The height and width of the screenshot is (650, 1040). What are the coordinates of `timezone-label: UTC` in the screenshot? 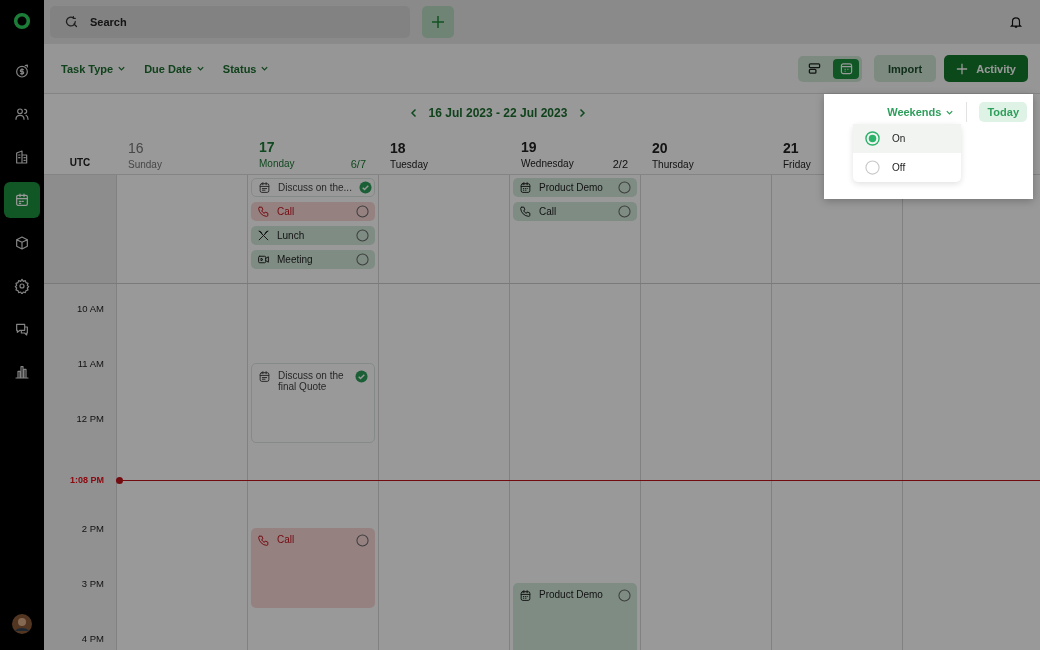 It's located at (80, 162).